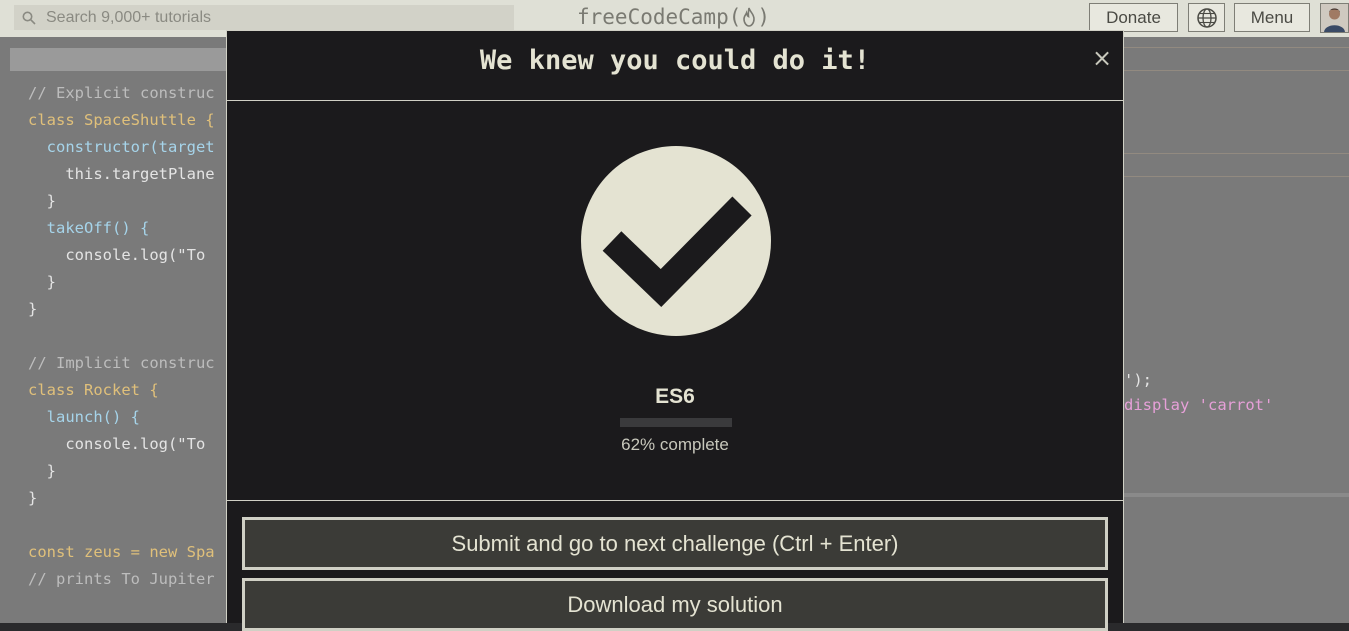 The image size is (1349, 631). What do you see at coordinates (764, 17) in the screenshot?
I see `brand-paren-close: )` at bounding box center [764, 17].